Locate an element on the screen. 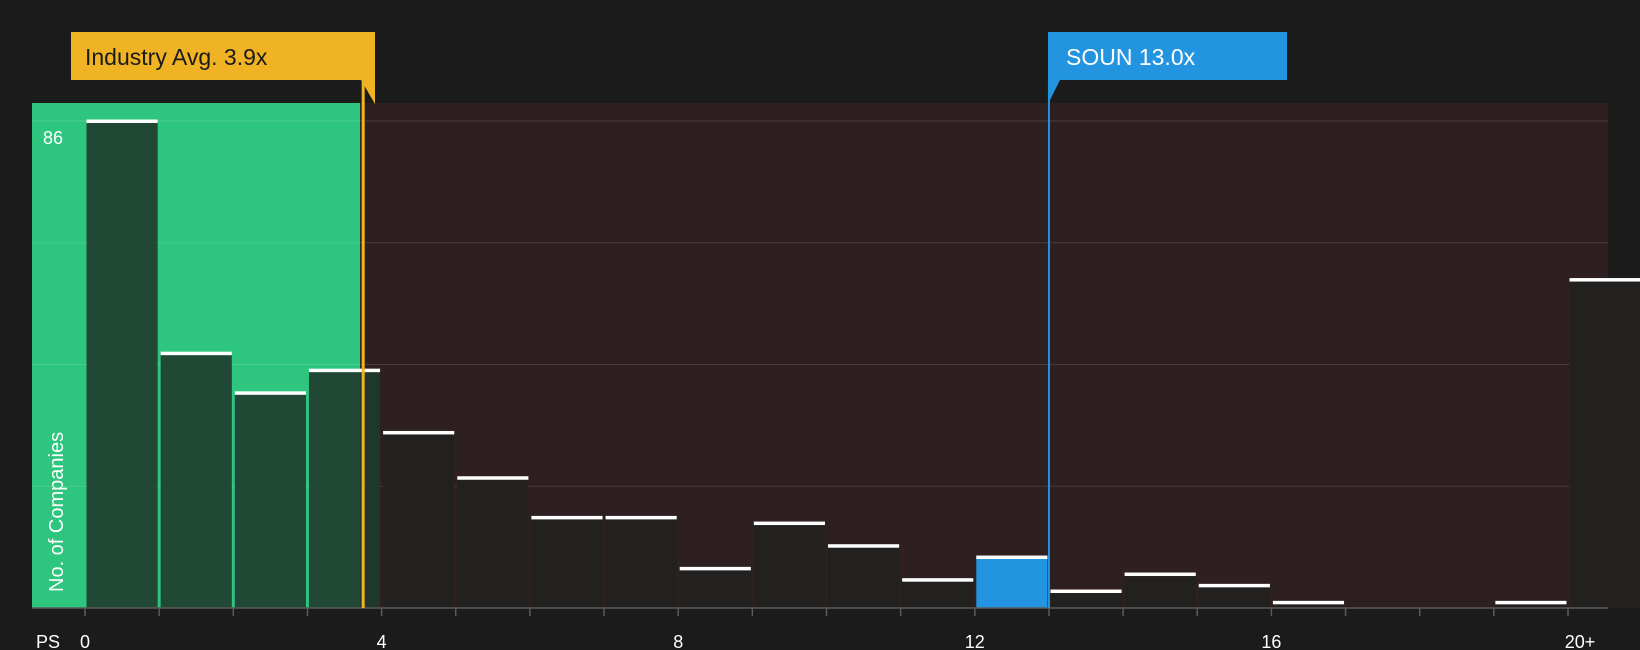  company-callout: SOUN 13.0x is located at coordinates (1167, 68).